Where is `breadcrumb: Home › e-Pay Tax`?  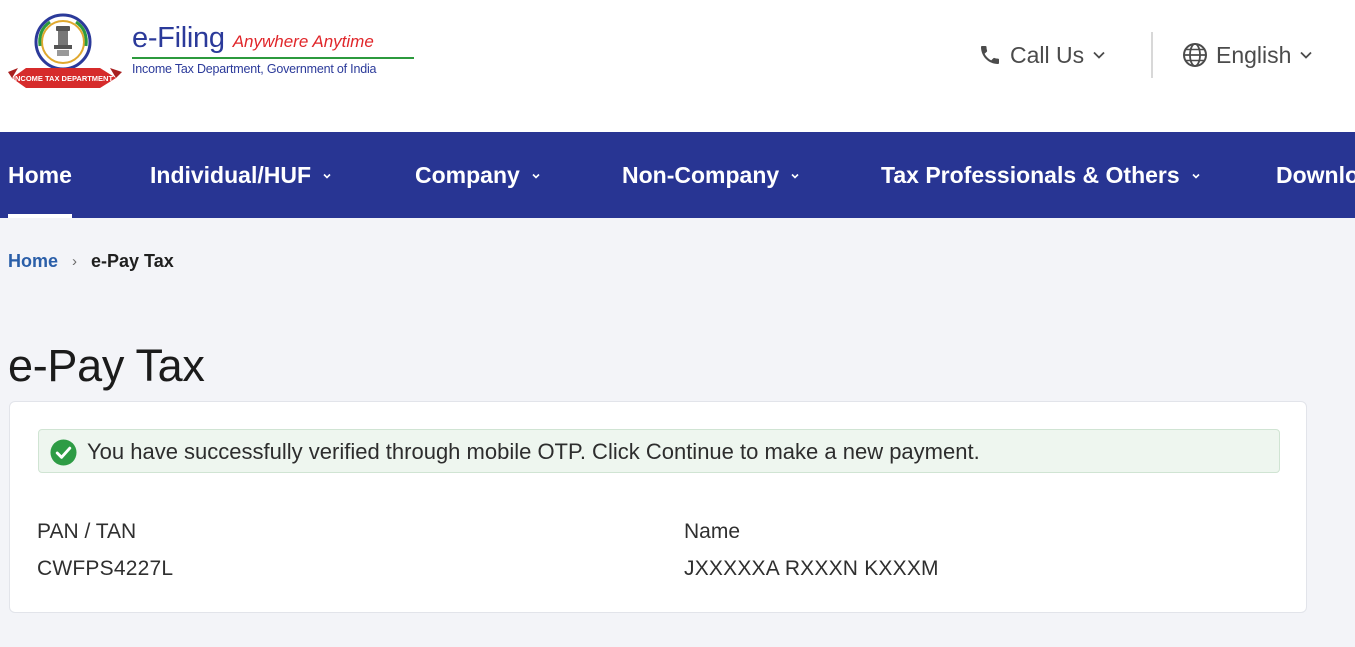
breadcrumb: Home › e-Pay Tax is located at coordinates (91, 261).